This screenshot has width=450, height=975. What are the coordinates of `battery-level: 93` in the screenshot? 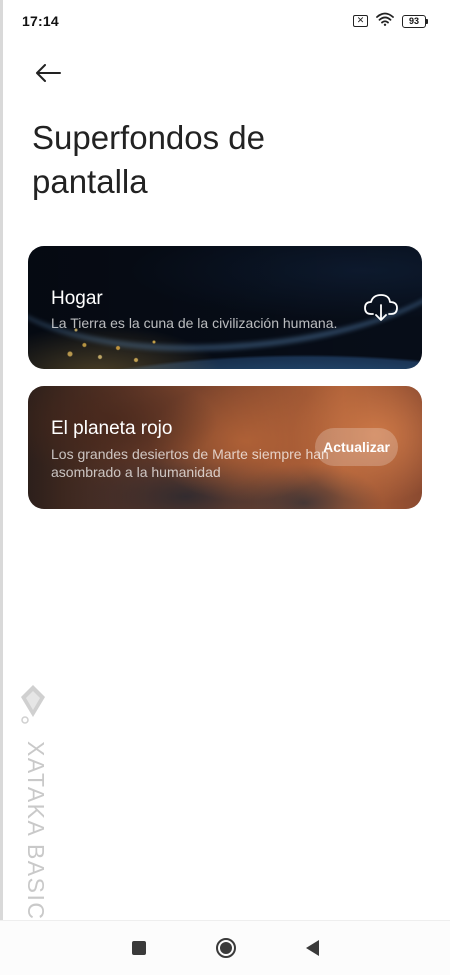 It's located at (414, 21).